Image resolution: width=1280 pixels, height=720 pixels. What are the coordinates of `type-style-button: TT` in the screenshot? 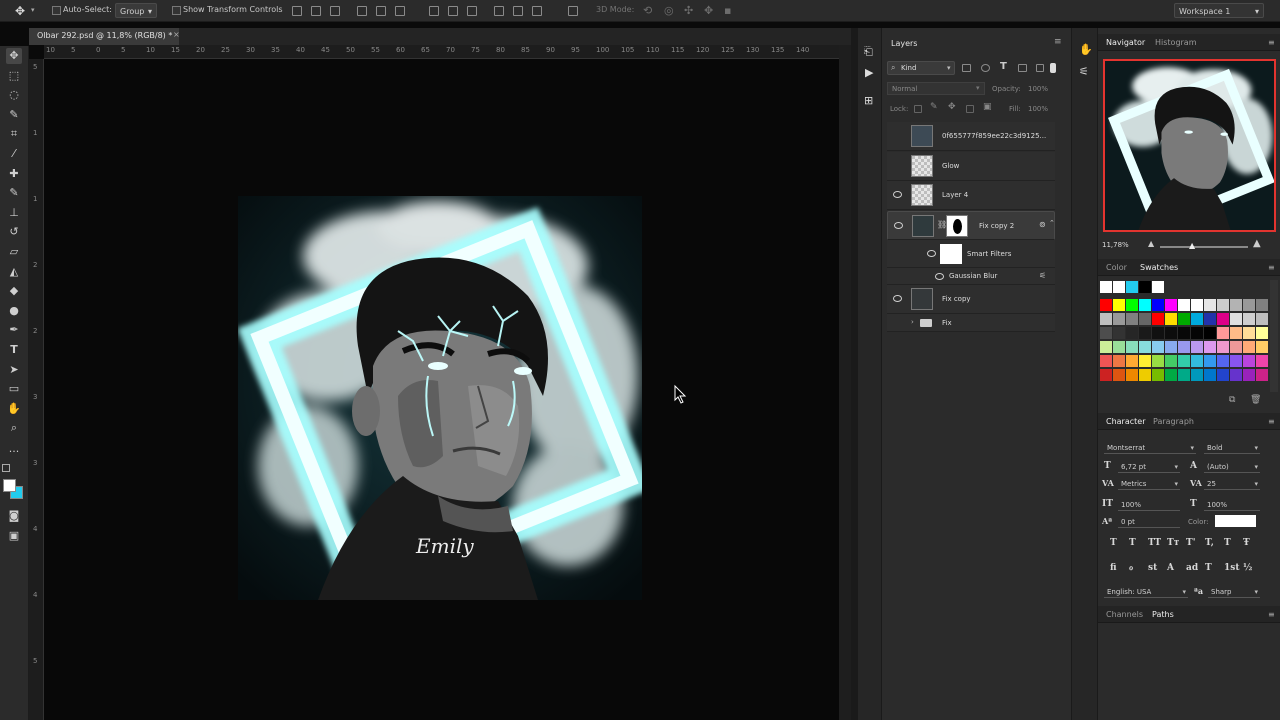 It's located at (1154, 543).